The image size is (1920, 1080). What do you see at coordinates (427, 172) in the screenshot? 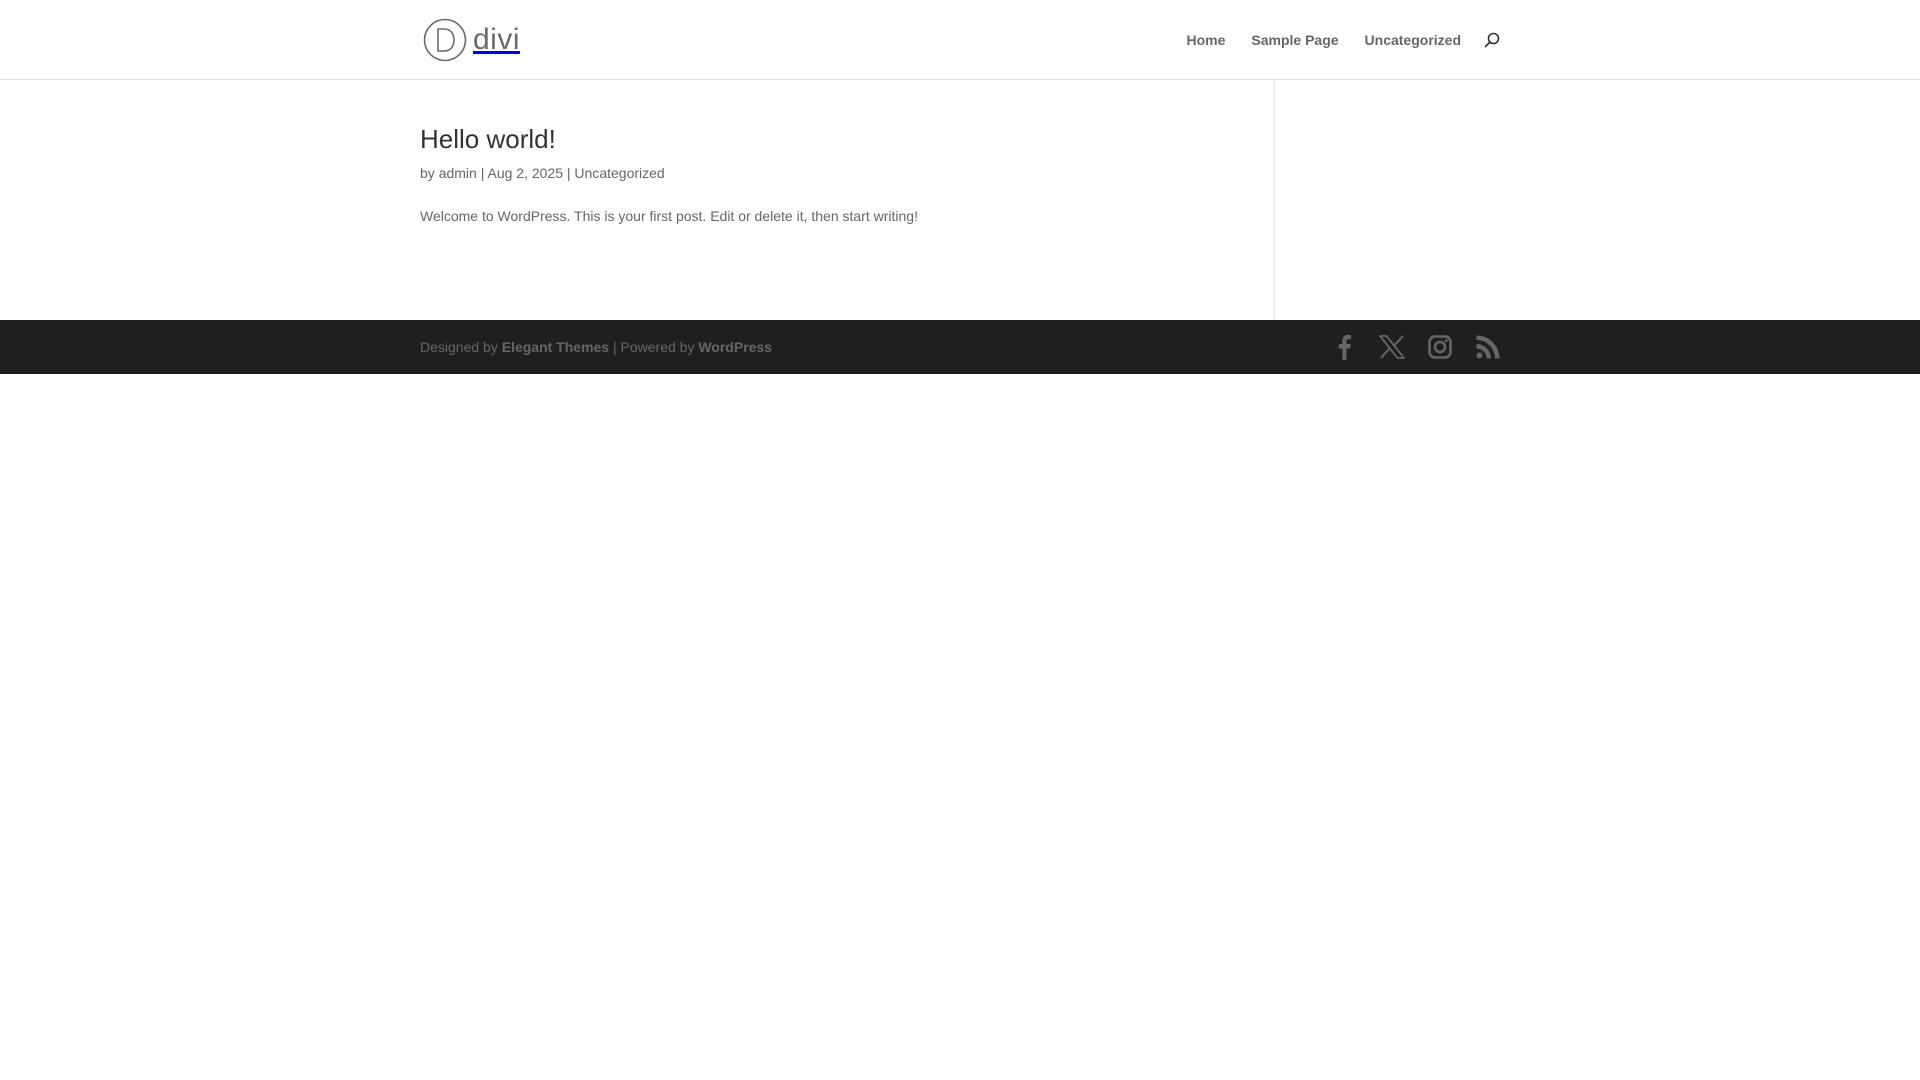
I see `meta-by-label: by` at bounding box center [427, 172].